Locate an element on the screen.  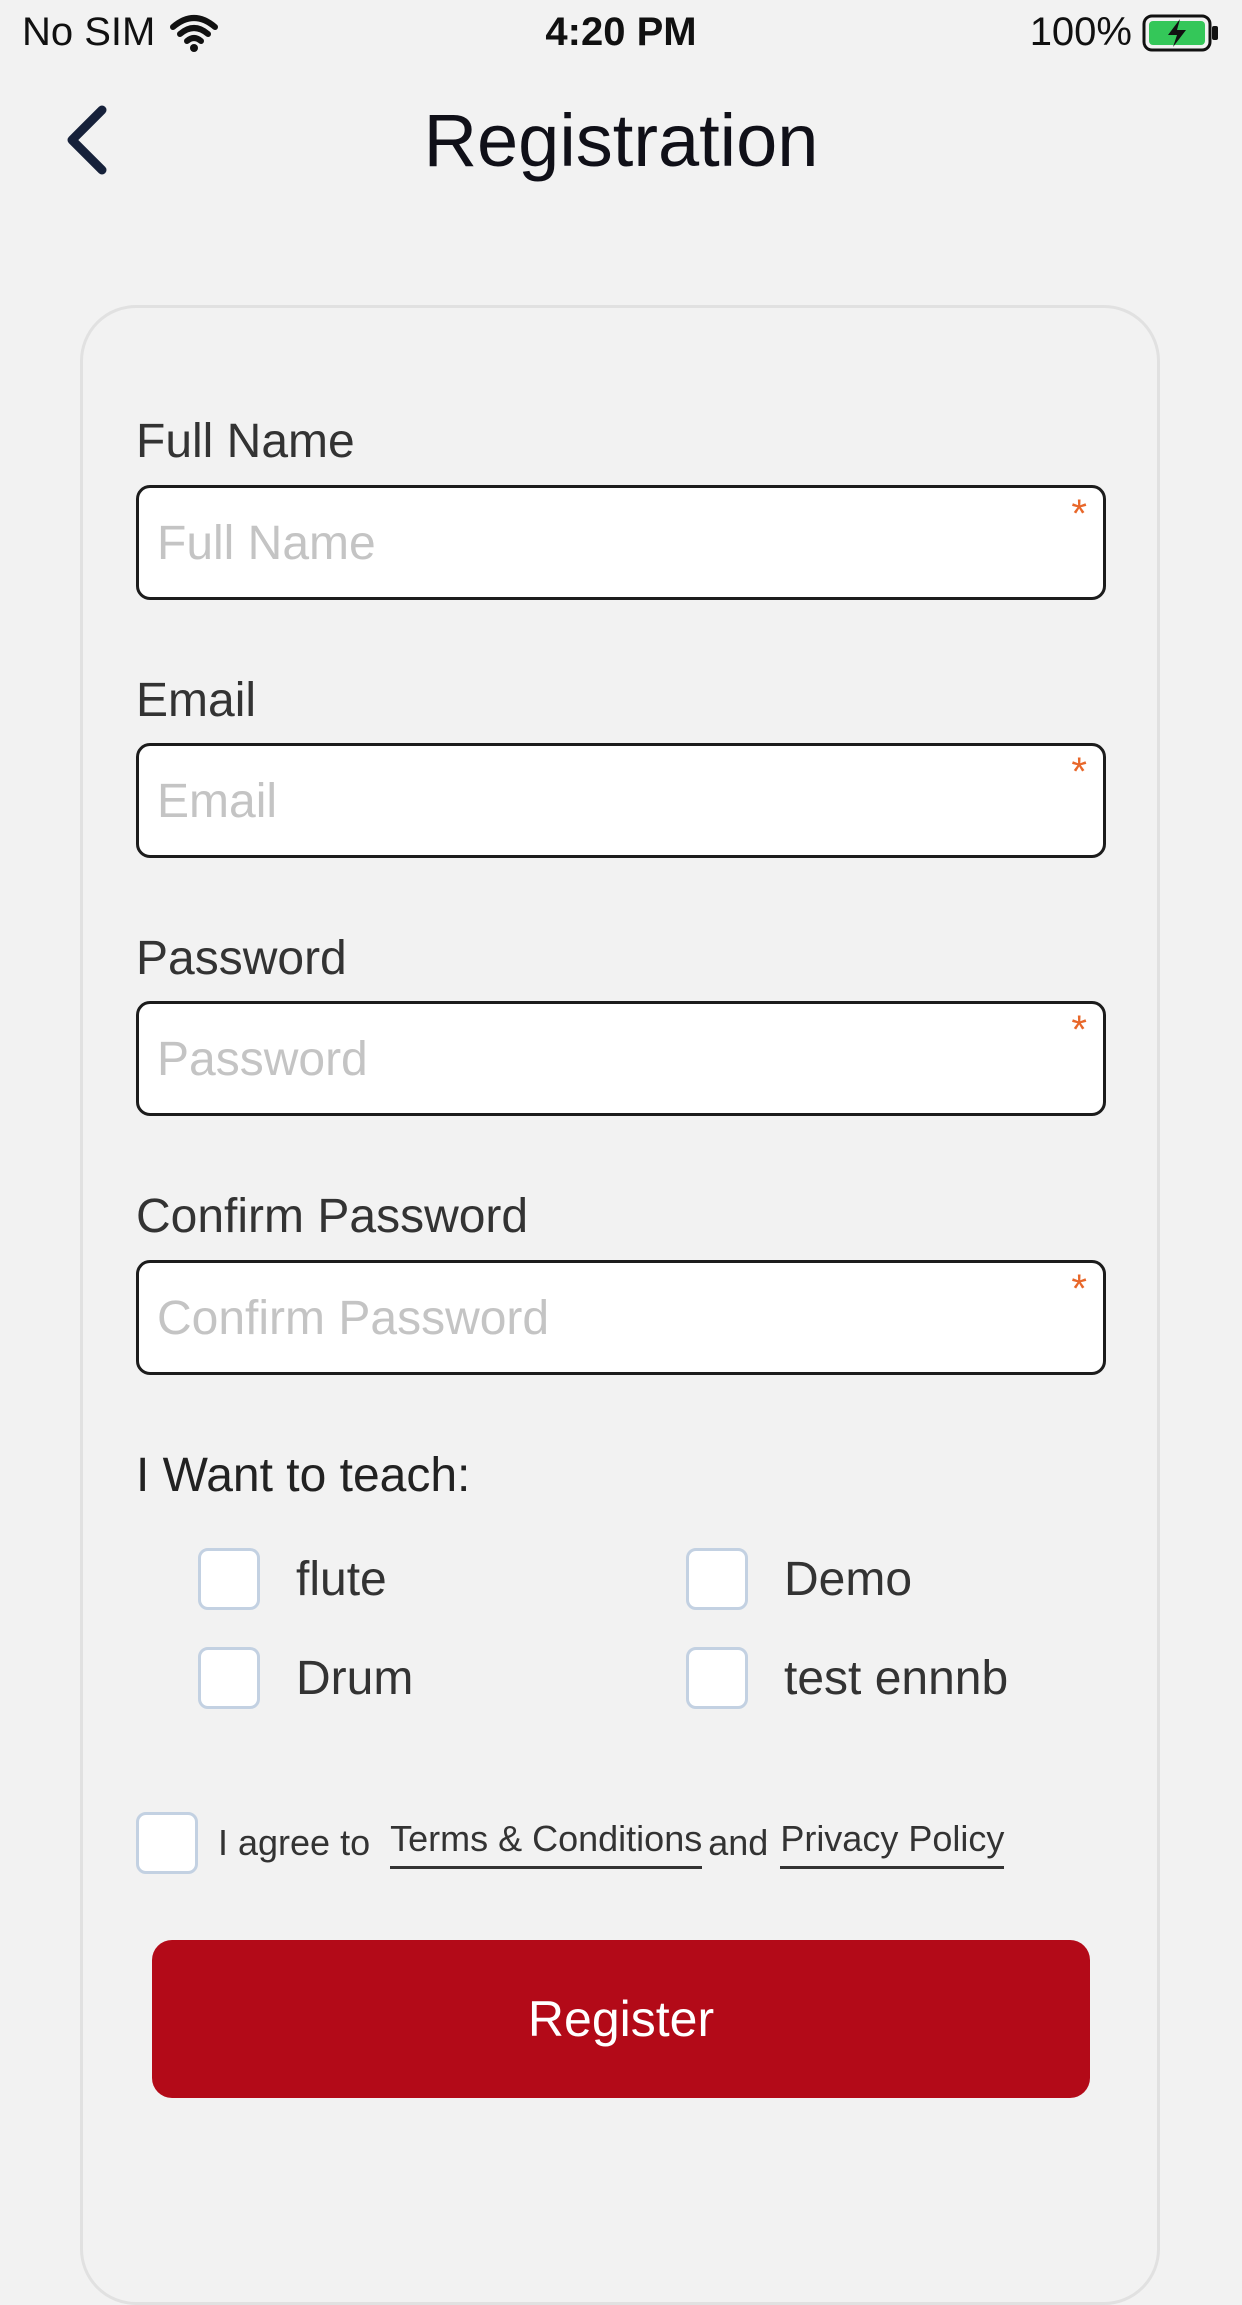
teach-option-drum: Drum is located at coordinates (305, 1678).